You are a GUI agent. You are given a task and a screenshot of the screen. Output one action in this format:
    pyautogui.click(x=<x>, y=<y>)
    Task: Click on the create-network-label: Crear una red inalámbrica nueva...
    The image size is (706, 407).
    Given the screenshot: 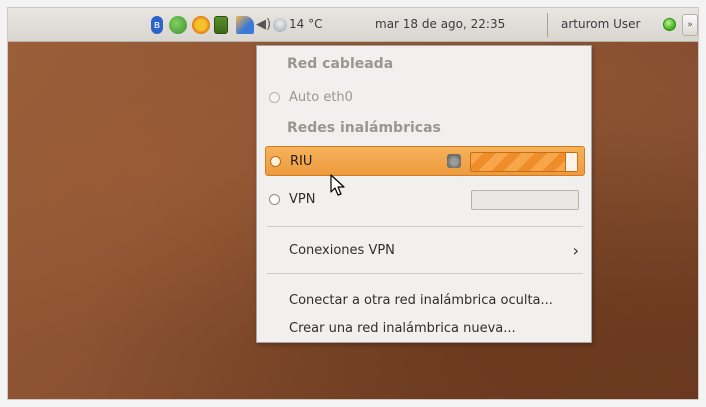 What is the action you would take?
    pyautogui.click(x=402, y=328)
    